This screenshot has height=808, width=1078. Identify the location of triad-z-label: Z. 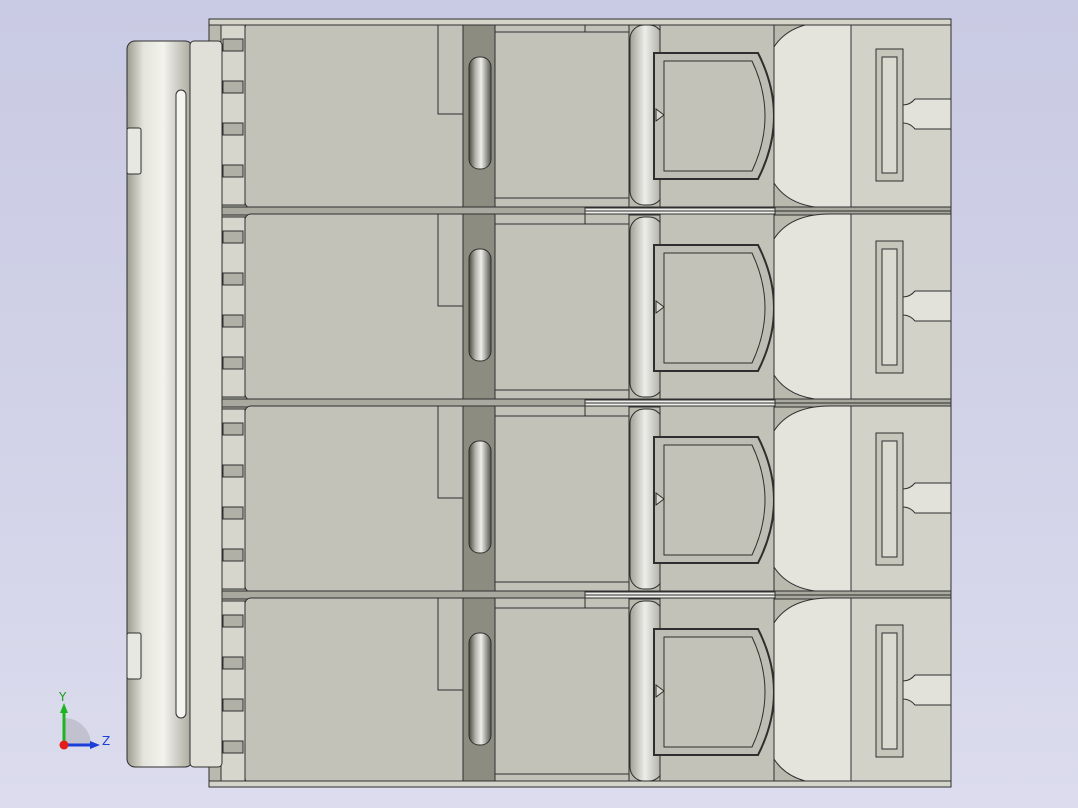
(106, 741).